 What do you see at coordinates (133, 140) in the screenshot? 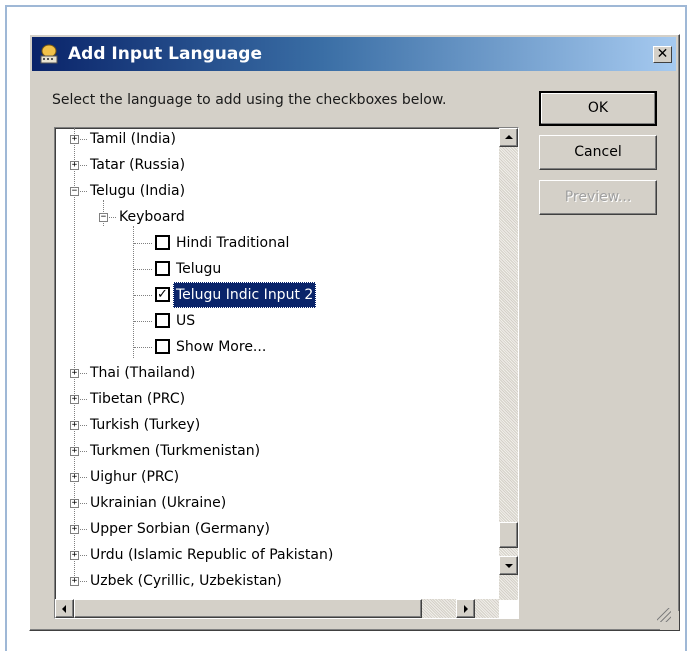
I see `tree-item-language: Tamil (India)` at bounding box center [133, 140].